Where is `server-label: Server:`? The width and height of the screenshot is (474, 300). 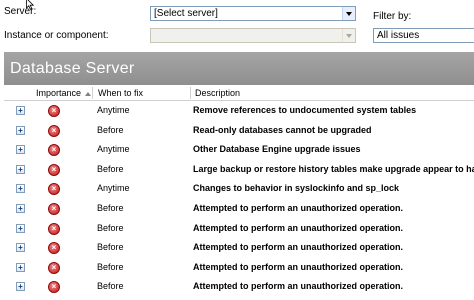
server-label: Server: is located at coordinates (20, 11).